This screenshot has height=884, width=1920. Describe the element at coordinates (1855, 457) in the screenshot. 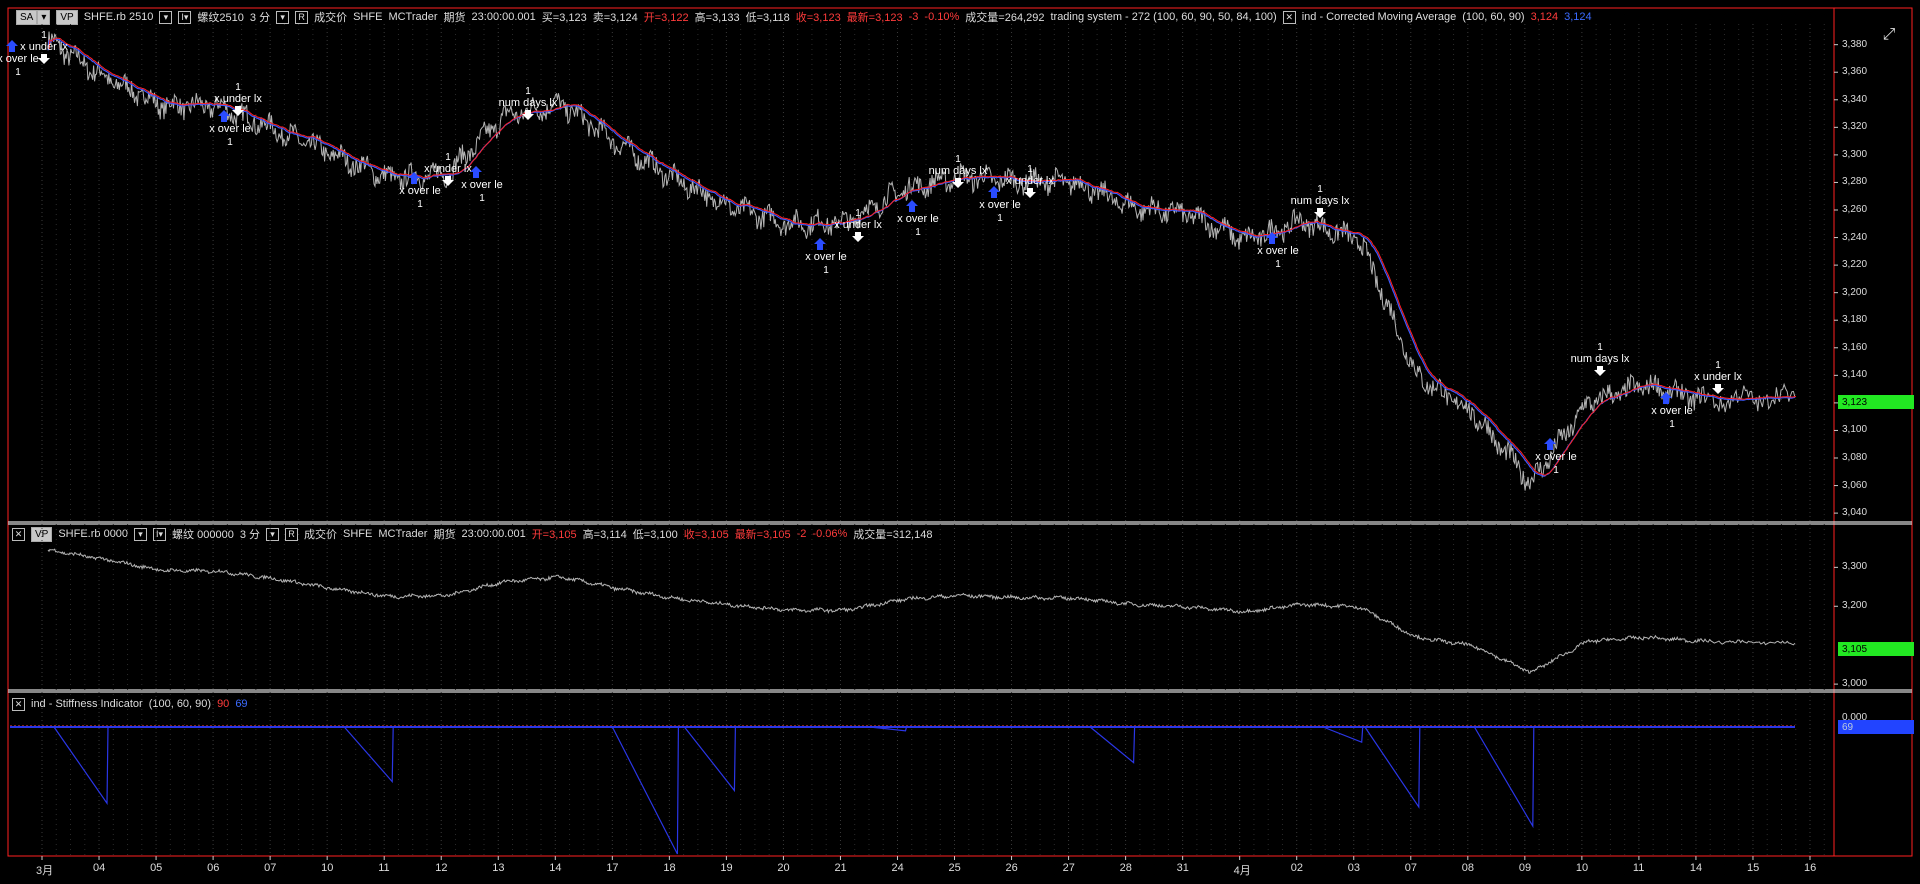

I see `y1-tick-label: 3,080` at that location.